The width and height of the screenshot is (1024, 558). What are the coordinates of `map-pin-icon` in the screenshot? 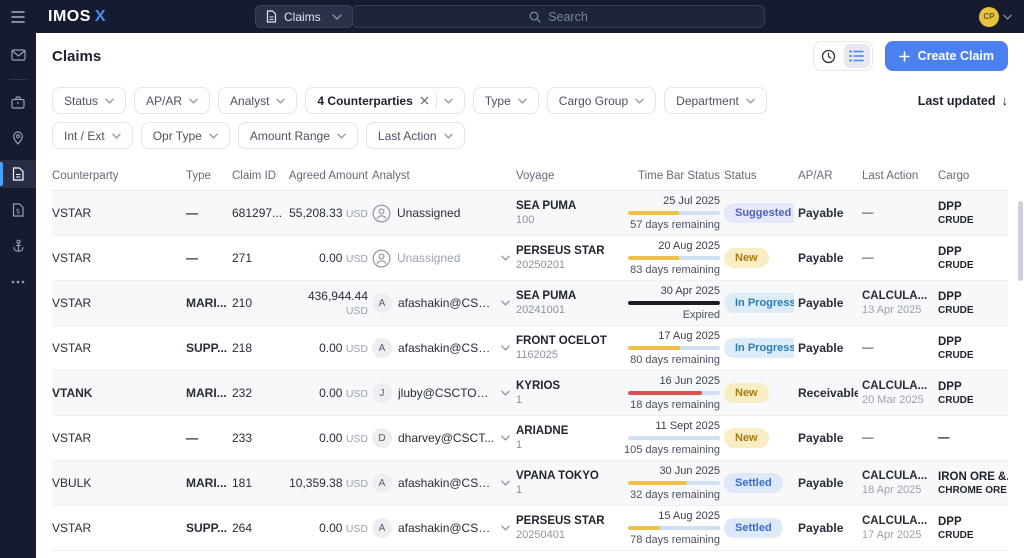 It's located at (18, 138).